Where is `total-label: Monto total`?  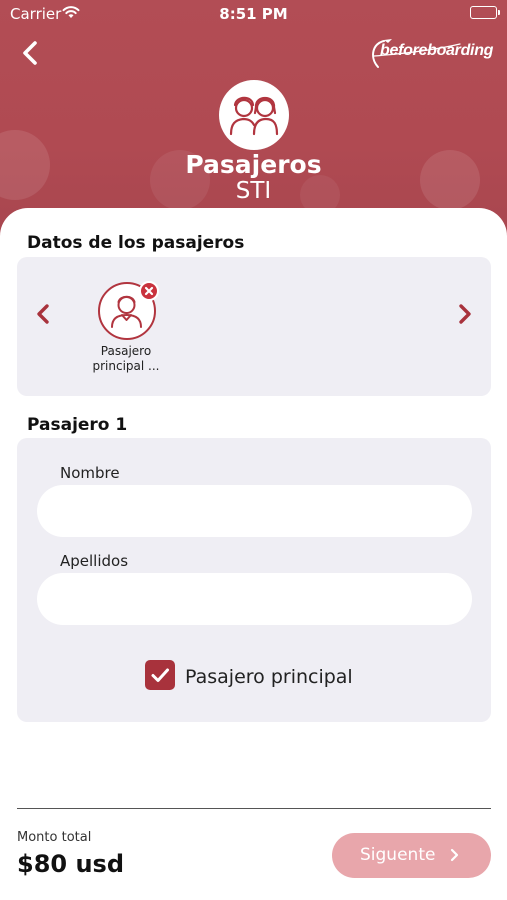 total-label: Monto total is located at coordinates (54, 837).